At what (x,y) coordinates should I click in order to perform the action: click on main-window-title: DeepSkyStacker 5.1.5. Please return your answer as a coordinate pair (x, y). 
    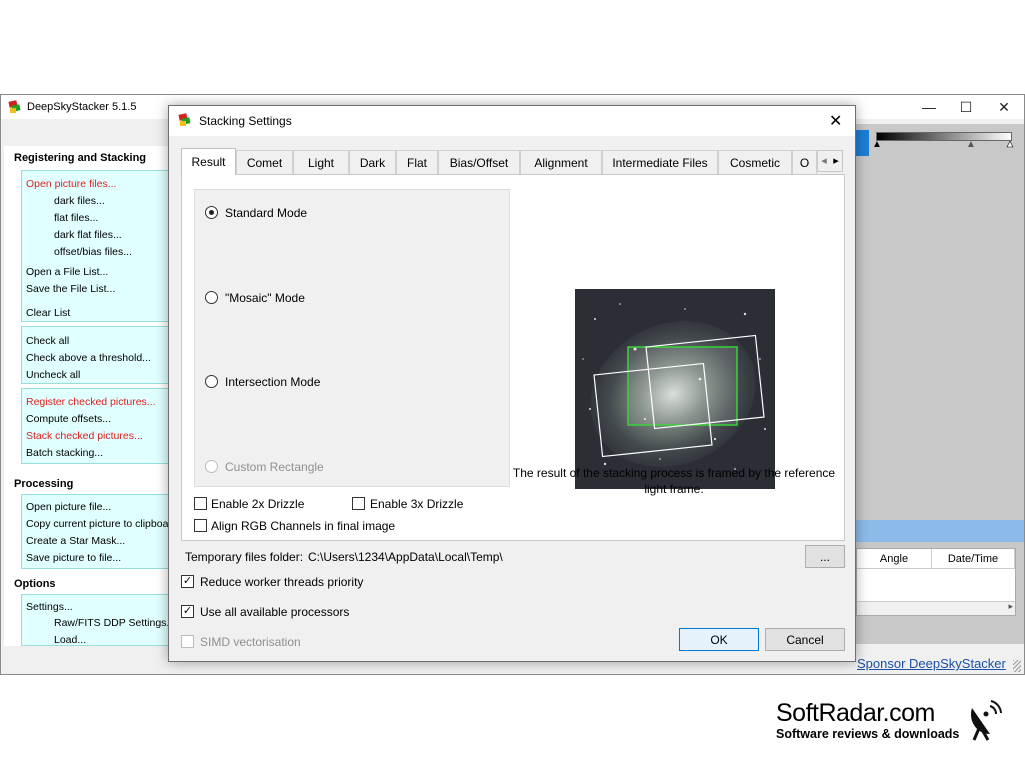
    Looking at the image, I should click on (82, 107).